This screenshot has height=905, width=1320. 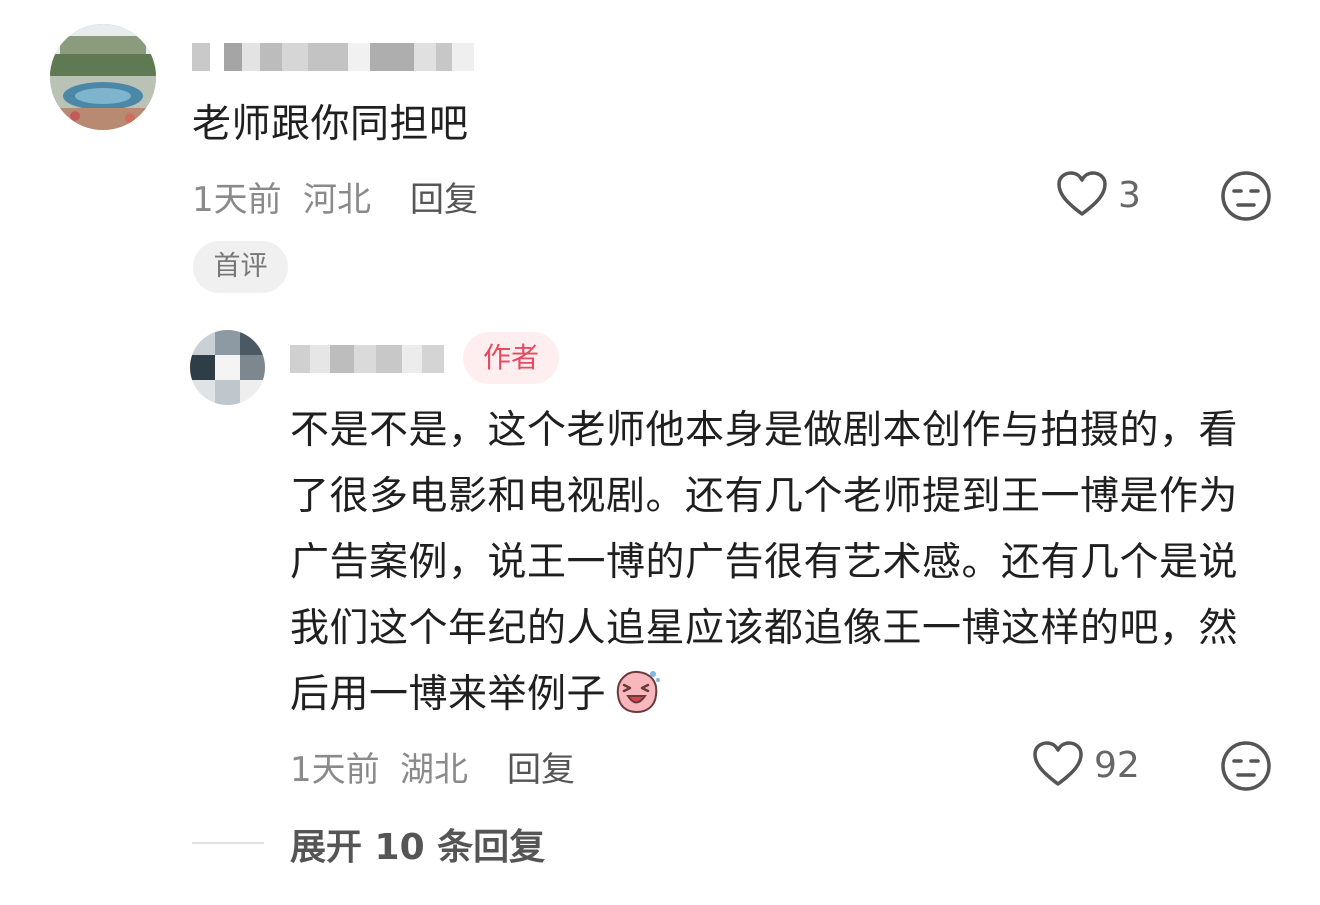 What do you see at coordinates (1117, 765) in the screenshot?
I see `reply-like-count: 92` at bounding box center [1117, 765].